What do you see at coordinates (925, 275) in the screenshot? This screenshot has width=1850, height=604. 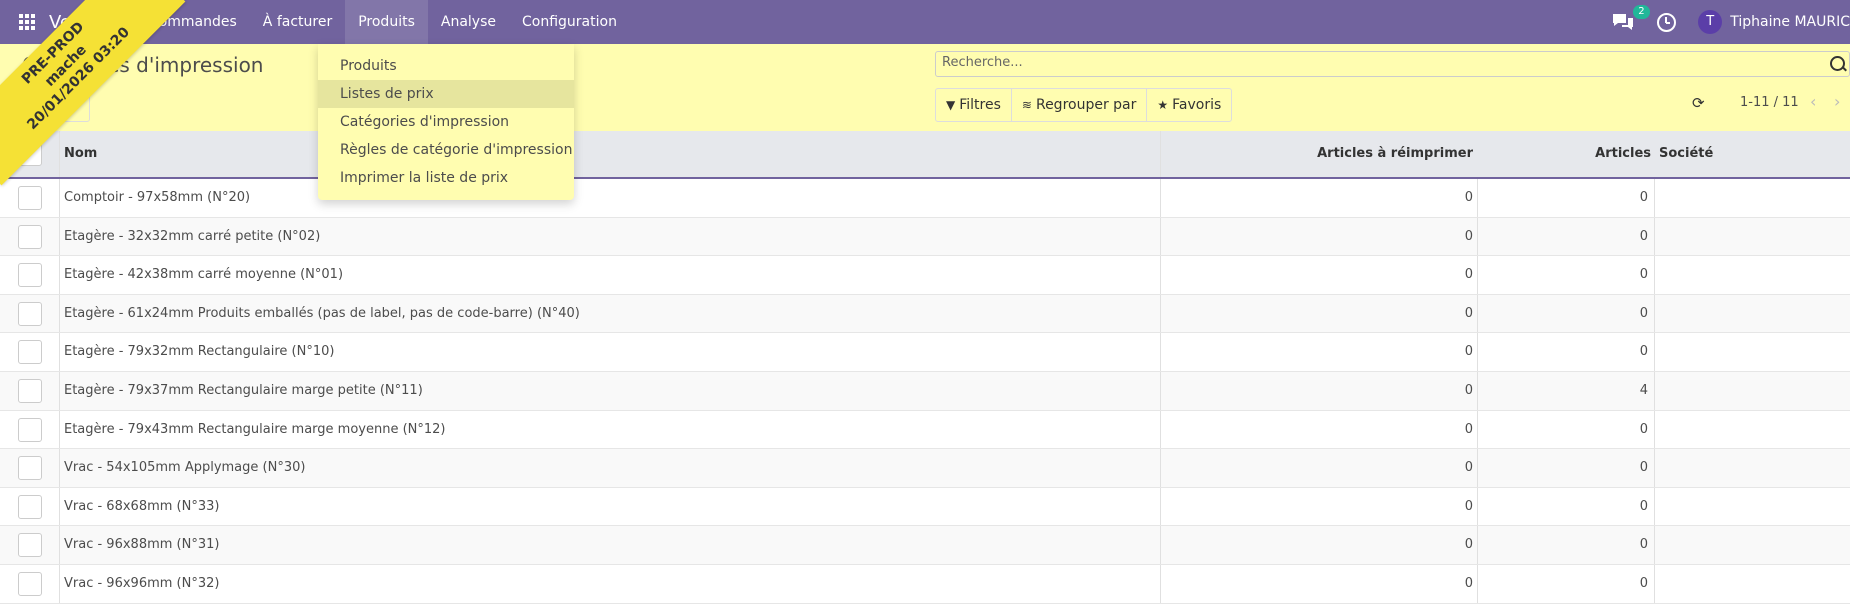 I see `table-row: Etagère - 42x38mm carré moyenne (N°01) 0 0` at bounding box center [925, 275].